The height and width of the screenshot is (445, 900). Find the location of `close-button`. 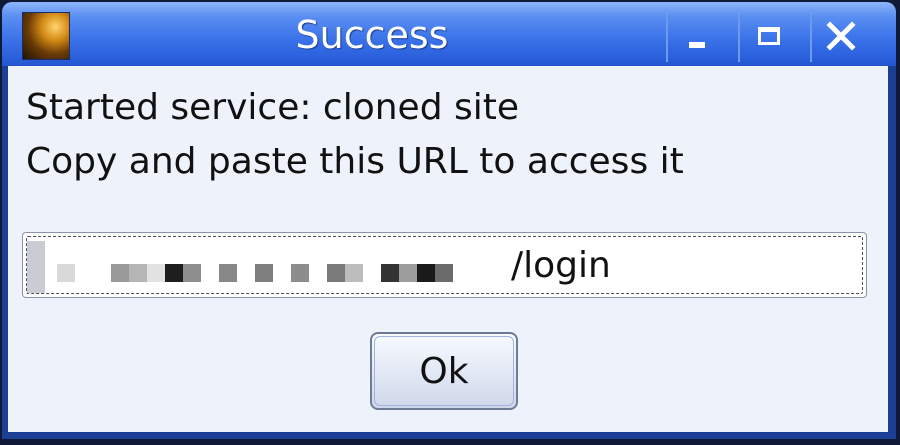

close-button is located at coordinates (840, 36).